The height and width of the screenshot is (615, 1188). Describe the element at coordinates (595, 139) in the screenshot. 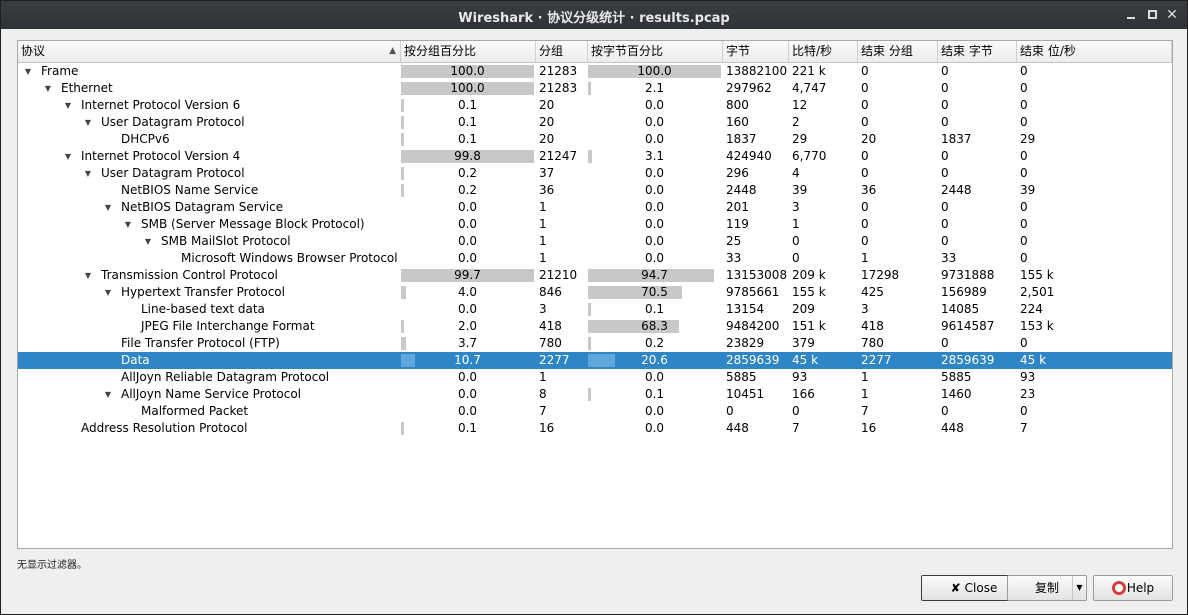

I see `tree-row: DHCPv6 0.1 20 0.0 1837 29 20 1837 29` at that location.